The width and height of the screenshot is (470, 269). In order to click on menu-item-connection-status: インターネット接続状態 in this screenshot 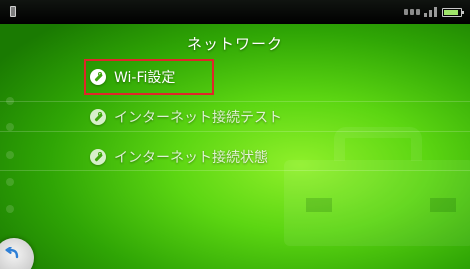, I will do `click(177, 157)`.